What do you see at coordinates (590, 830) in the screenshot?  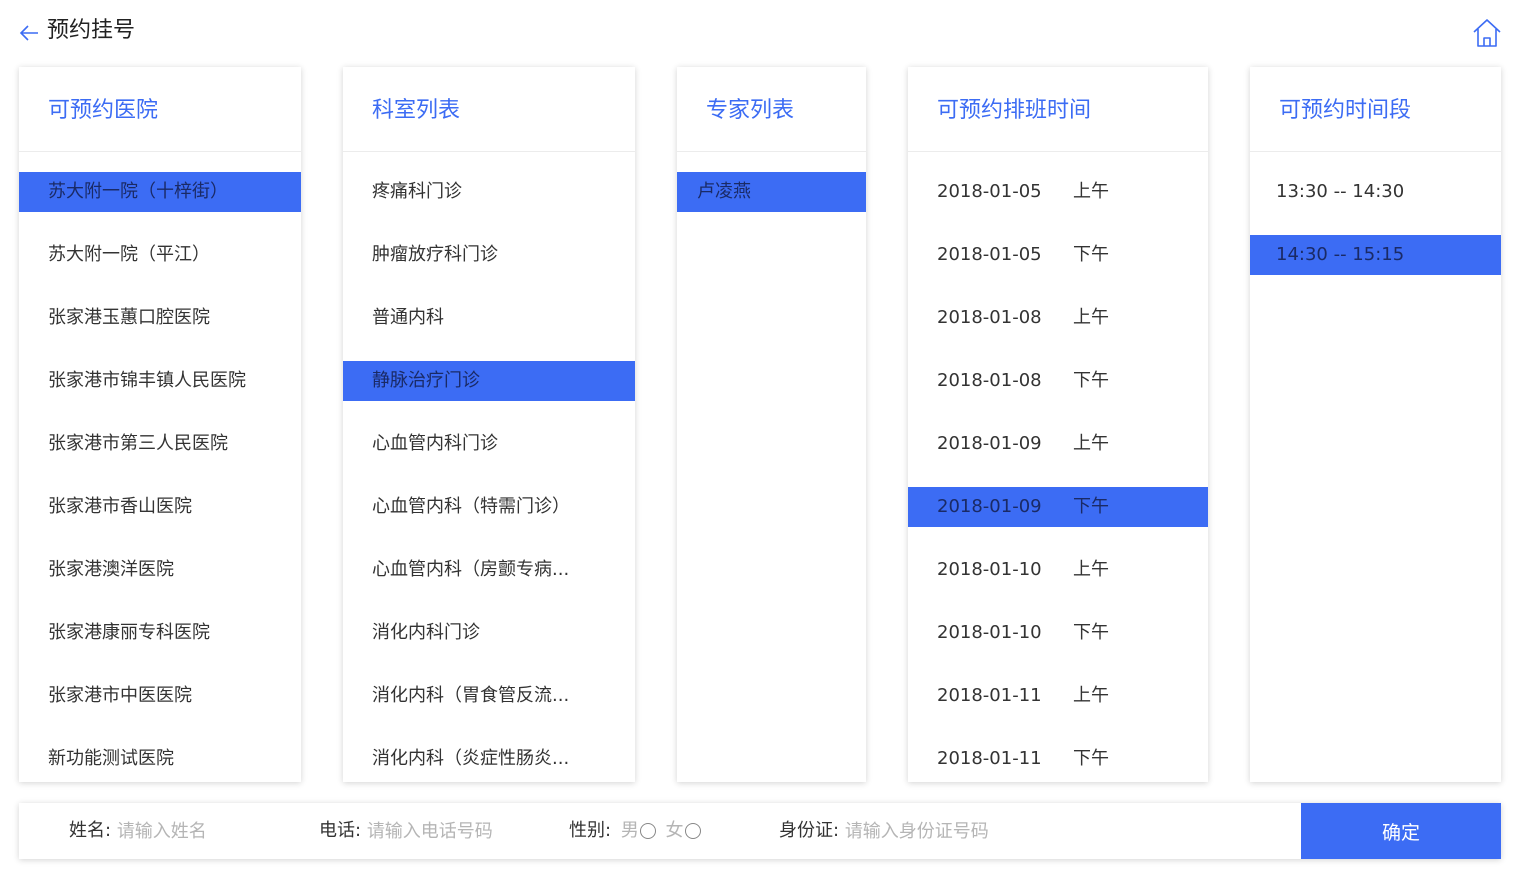 I see `gender-label: 性别:` at bounding box center [590, 830].